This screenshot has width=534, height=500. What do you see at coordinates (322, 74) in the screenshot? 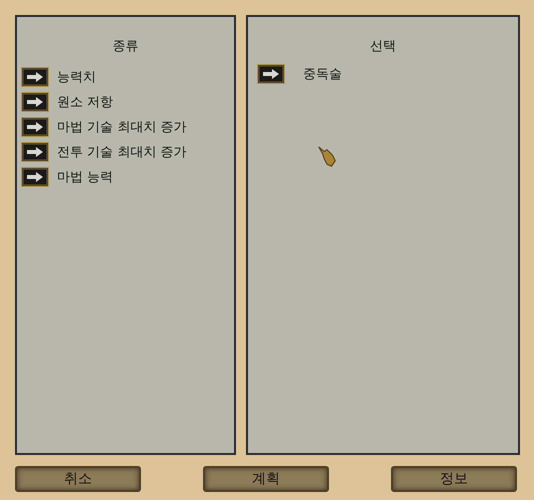
I see `selection-item: 중독술` at bounding box center [322, 74].